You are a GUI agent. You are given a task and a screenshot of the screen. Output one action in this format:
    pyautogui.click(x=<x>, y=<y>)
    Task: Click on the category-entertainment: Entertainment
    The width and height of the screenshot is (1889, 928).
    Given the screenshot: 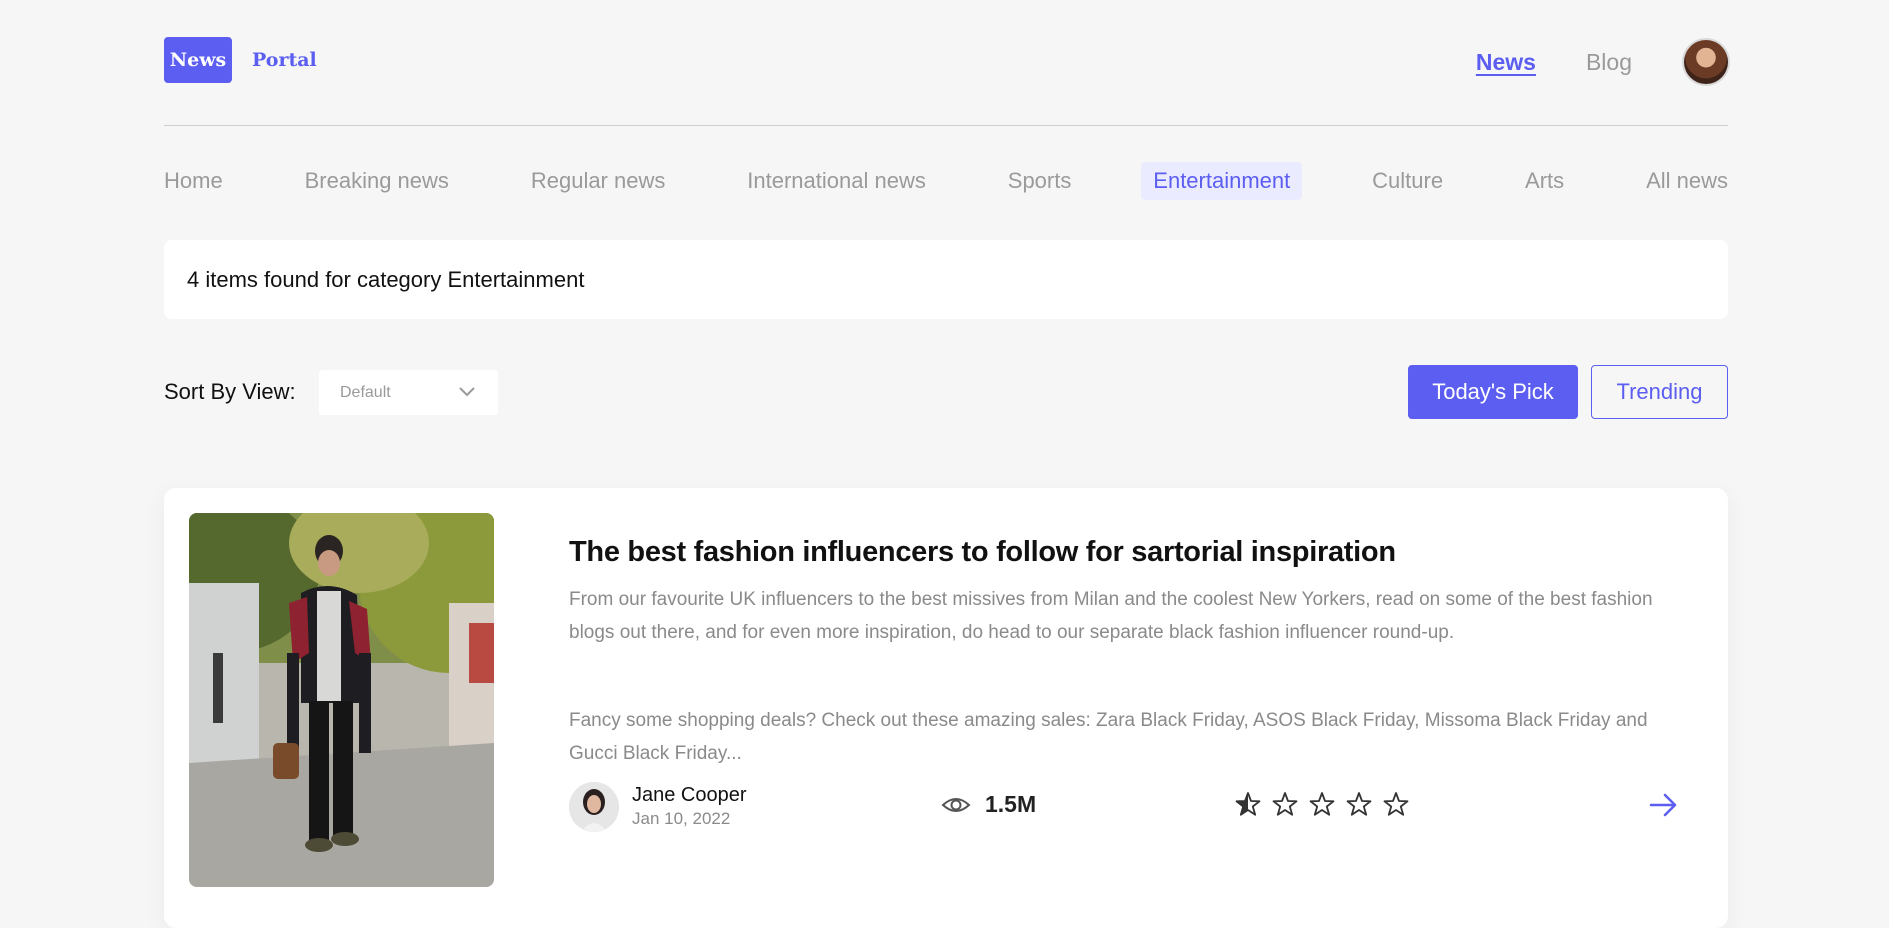 What is the action you would take?
    pyautogui.click(x=1222, y=181)
    